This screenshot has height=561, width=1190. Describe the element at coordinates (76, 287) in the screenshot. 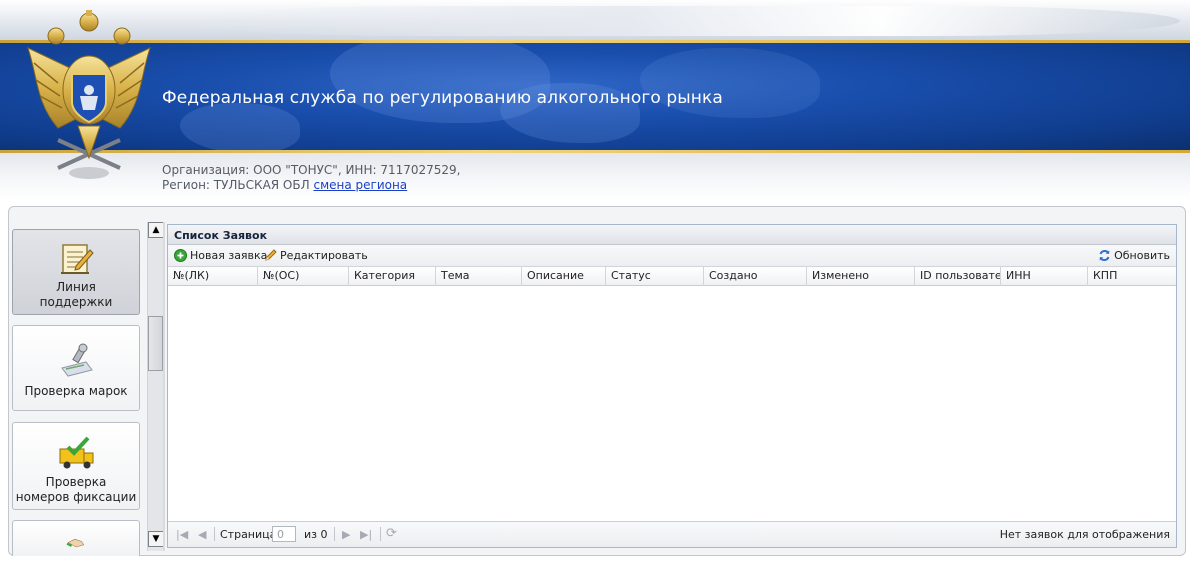

I see `sidebar-item-label: Линия` at that location.